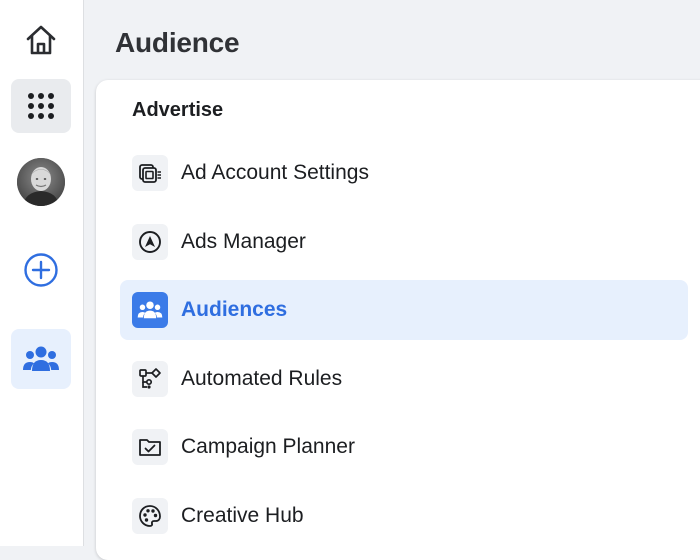 Image resolution: width=700 pixels, height=560 pixels. What do you see at coordinates (404, 516) in the screenshot?
I see `menu-item-creative-hub: Creative Hub` at bounding box center [404, 516].